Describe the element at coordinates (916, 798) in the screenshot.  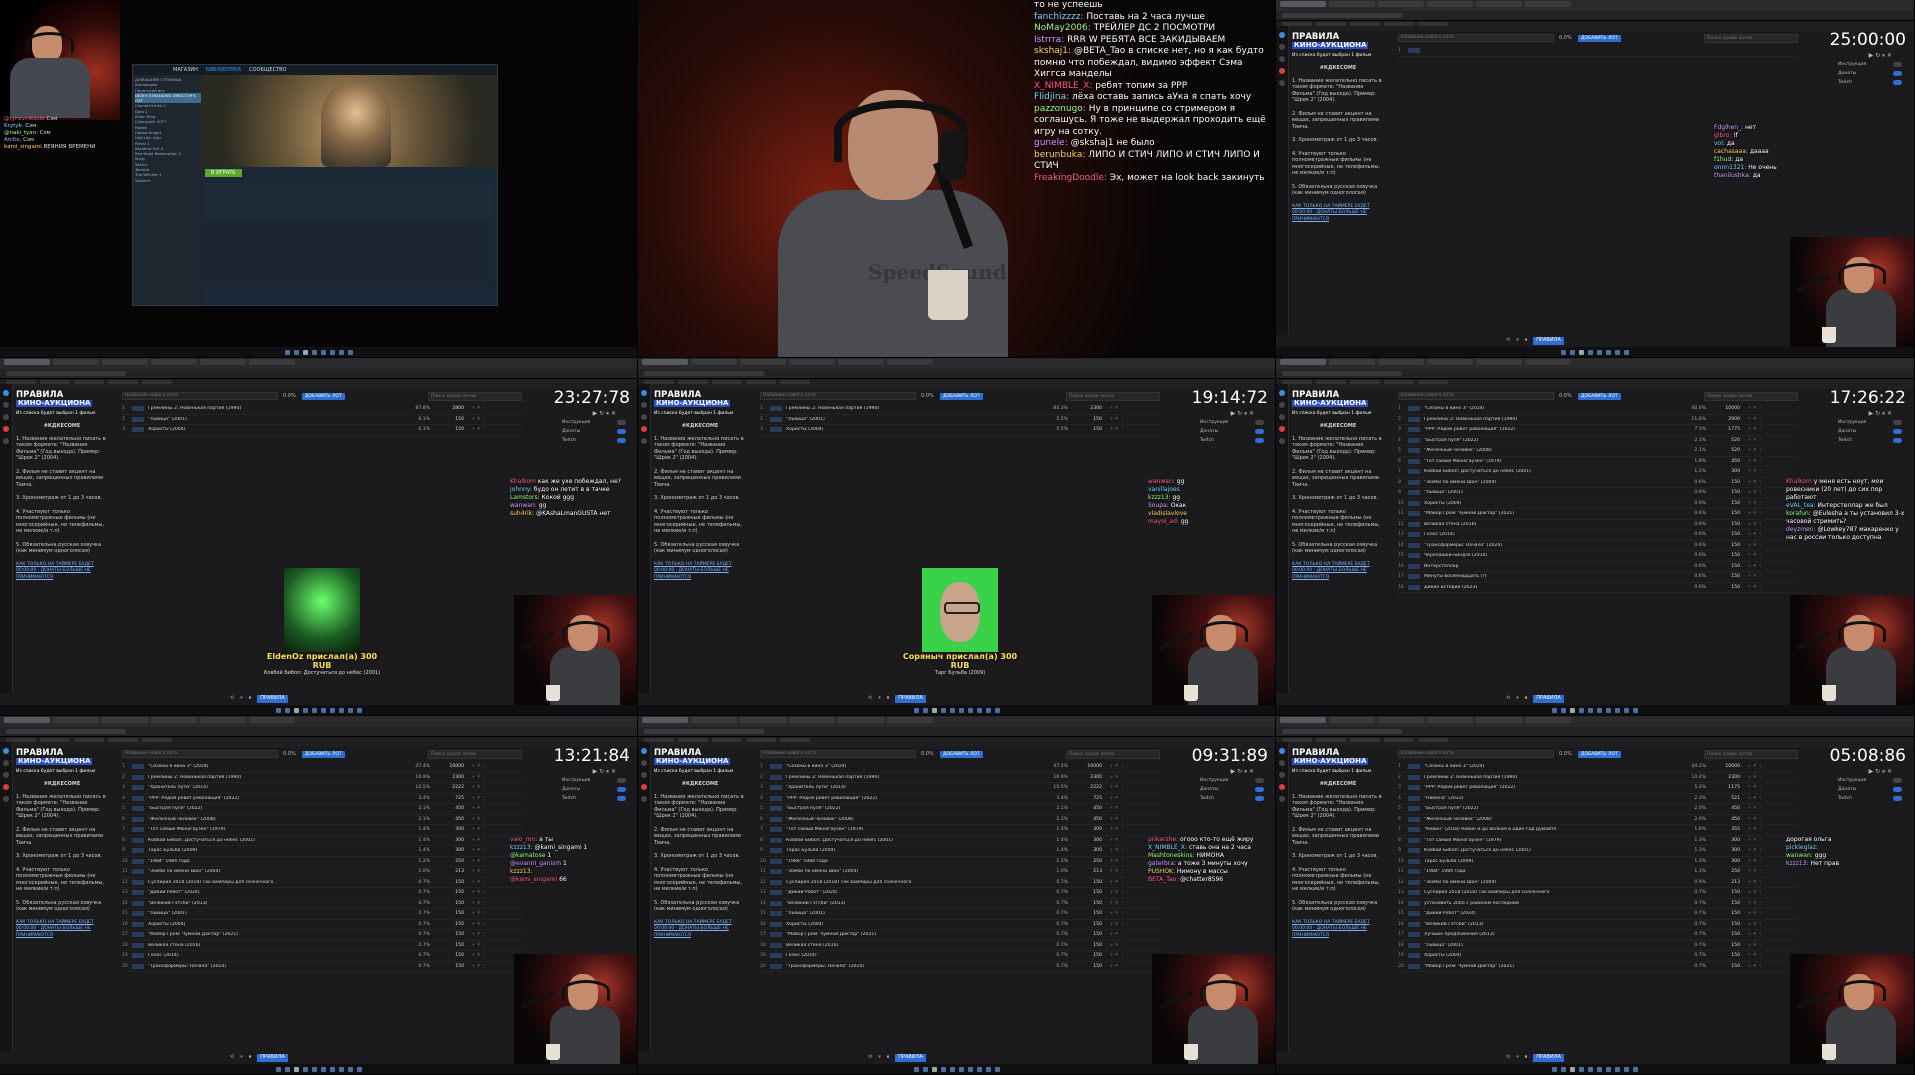
I see `lot-title: "РРР: Рядом ревёт революция" (2022)` at that location.